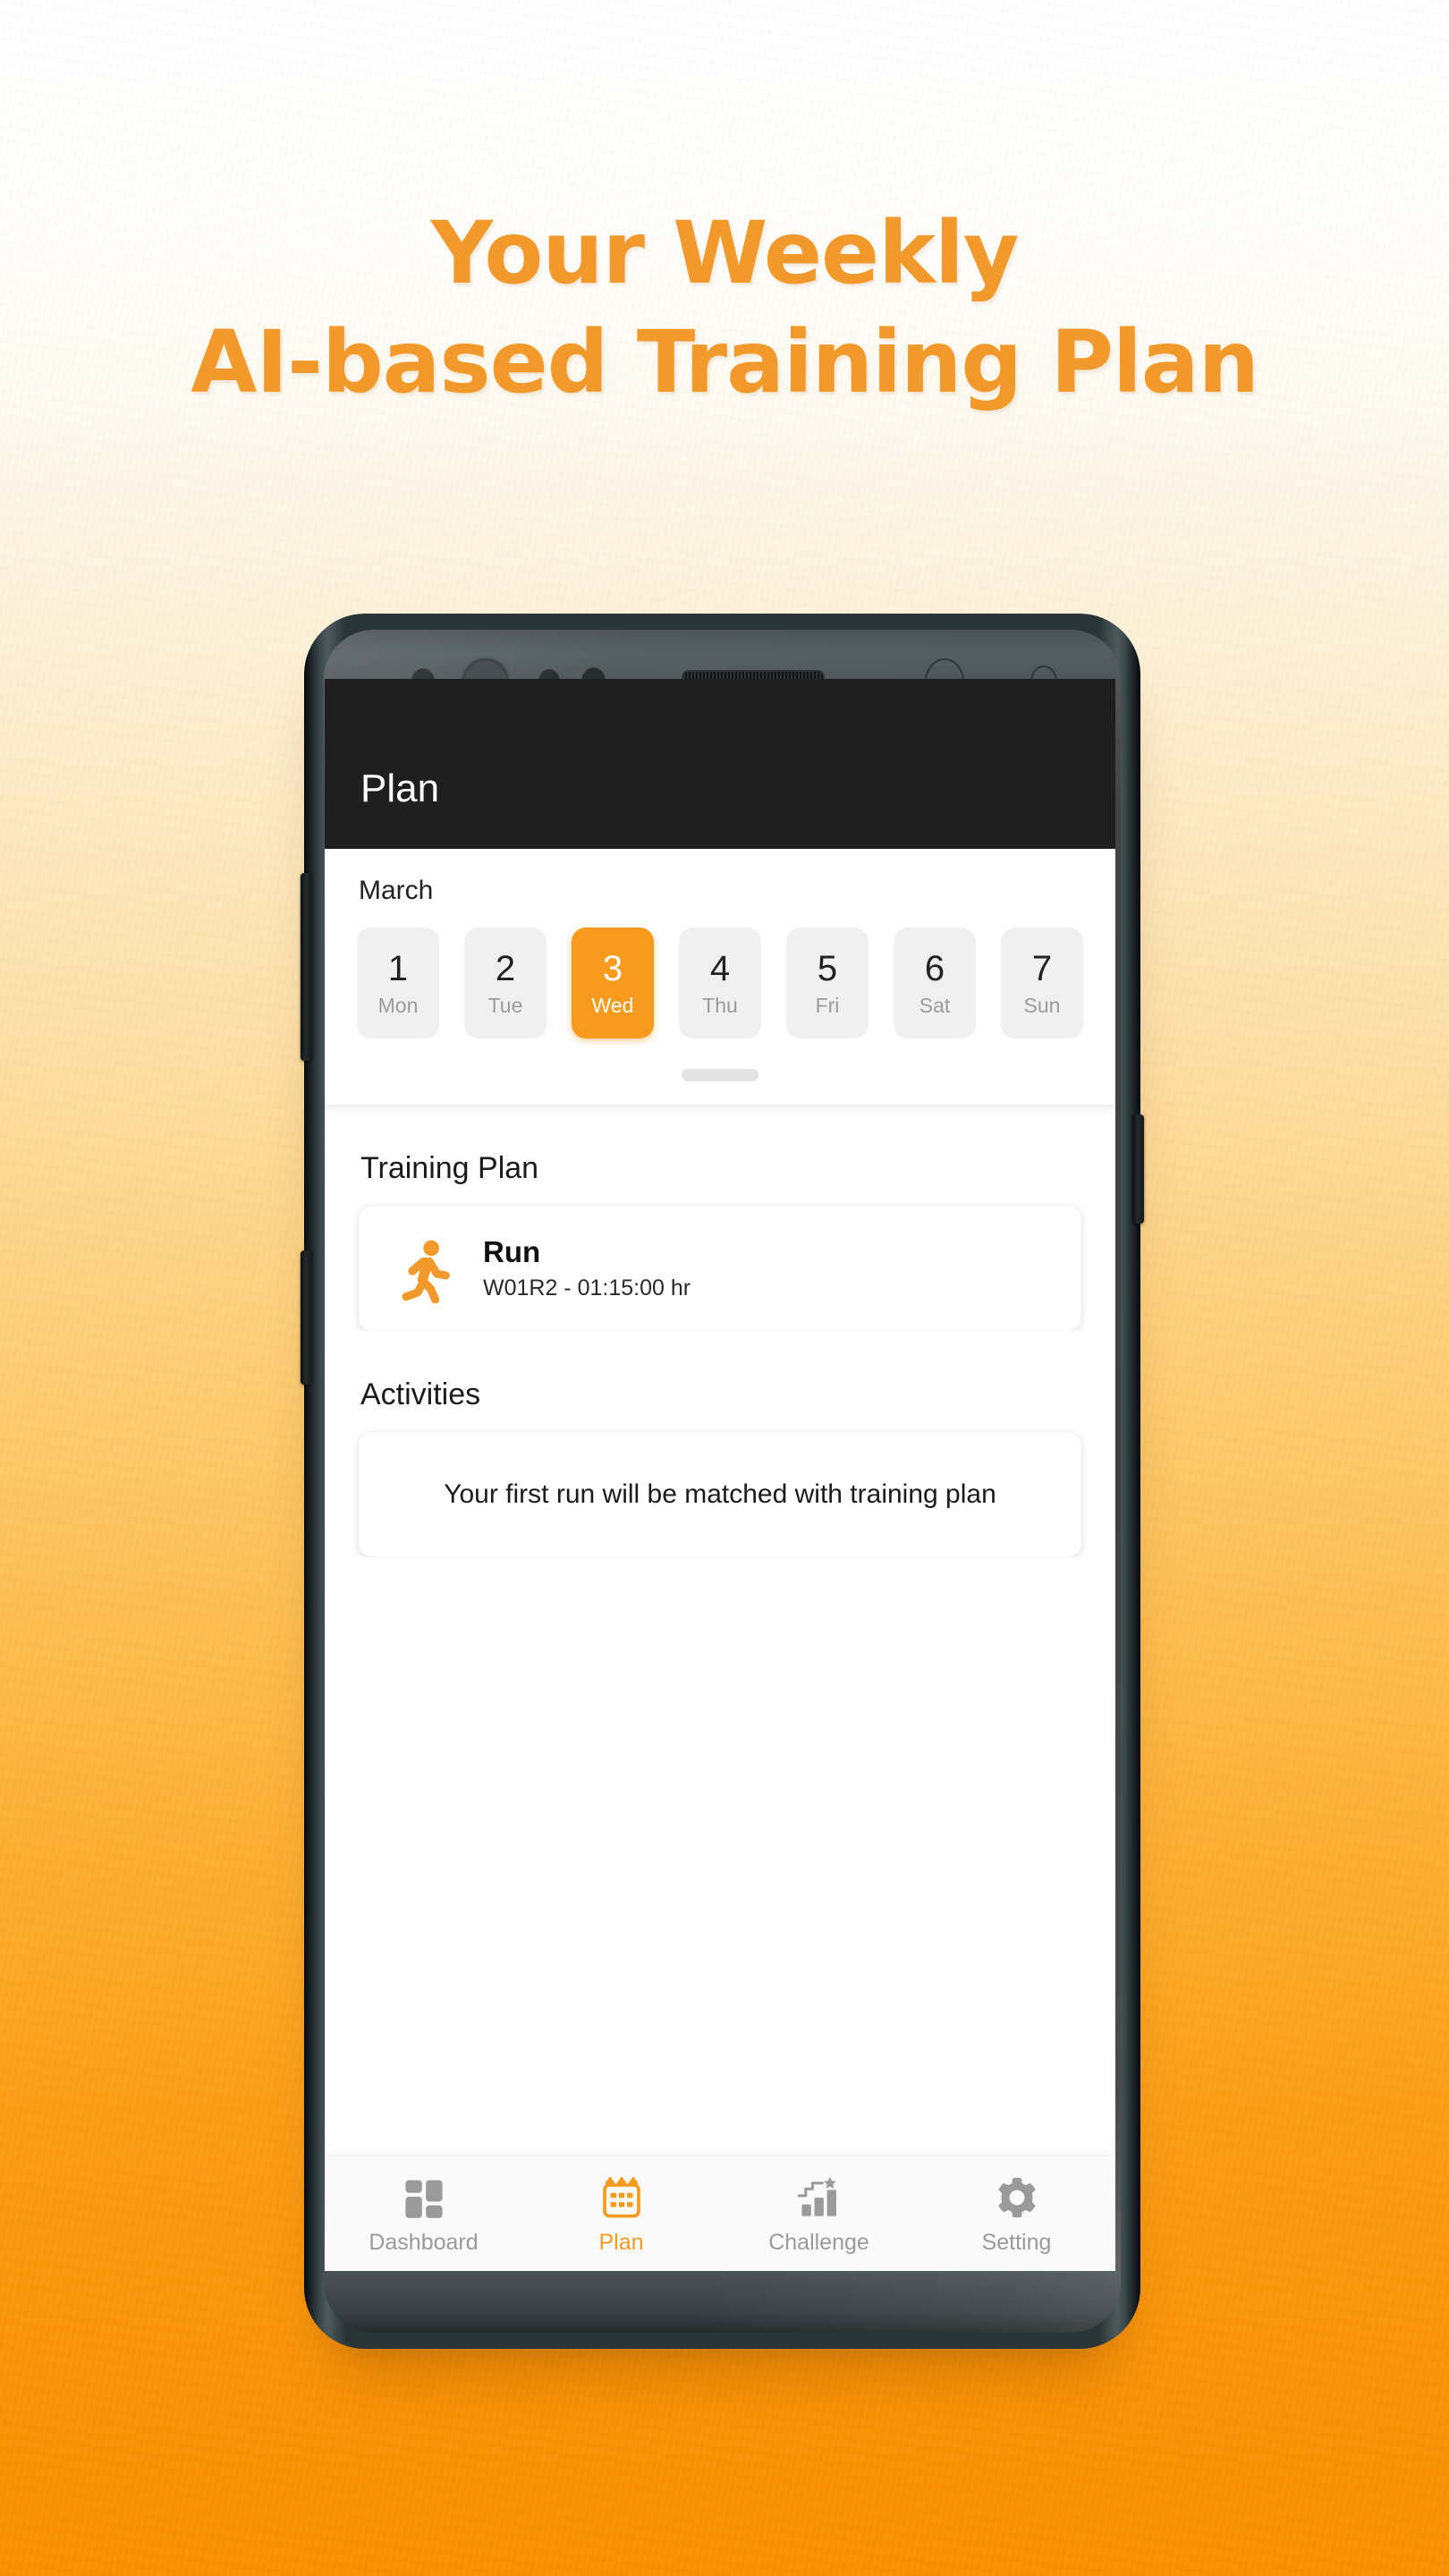 This screenshot has height=2576, width=1449. I want to click on calendar-month-label: March, so click(396, 890).